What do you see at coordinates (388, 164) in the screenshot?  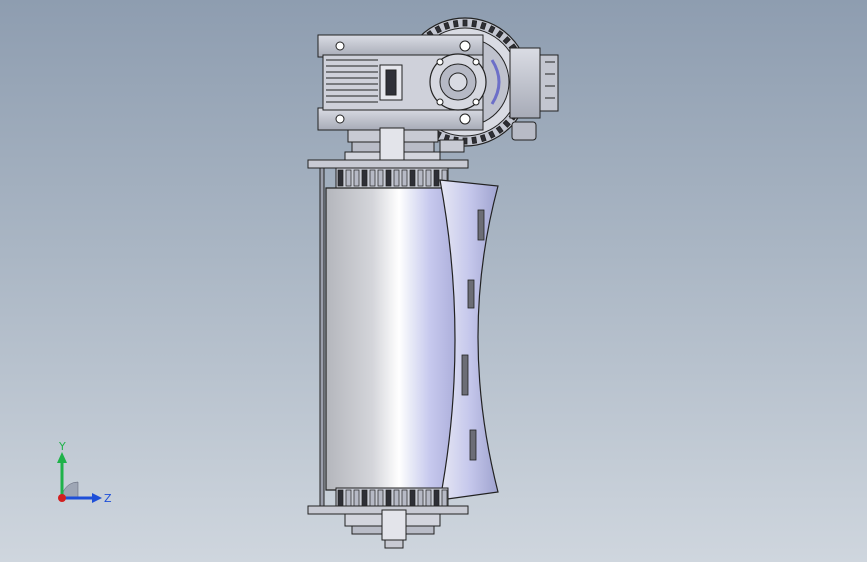 I see `top-mounting-plate` at bounding box center [388, 164].